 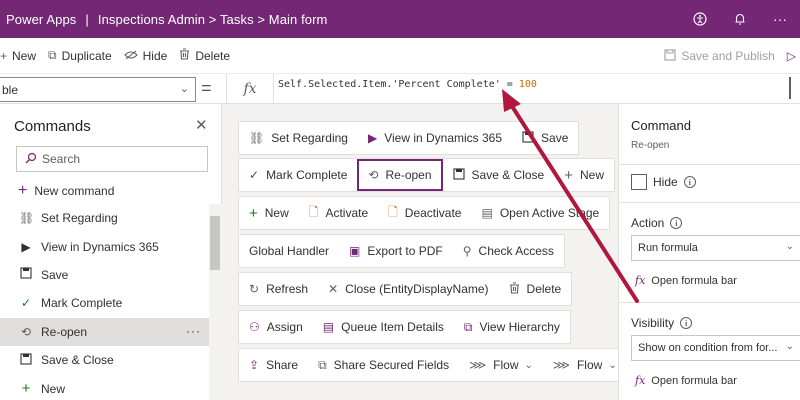 I want to click on hide-checkbox, so click(x=639, y=182).